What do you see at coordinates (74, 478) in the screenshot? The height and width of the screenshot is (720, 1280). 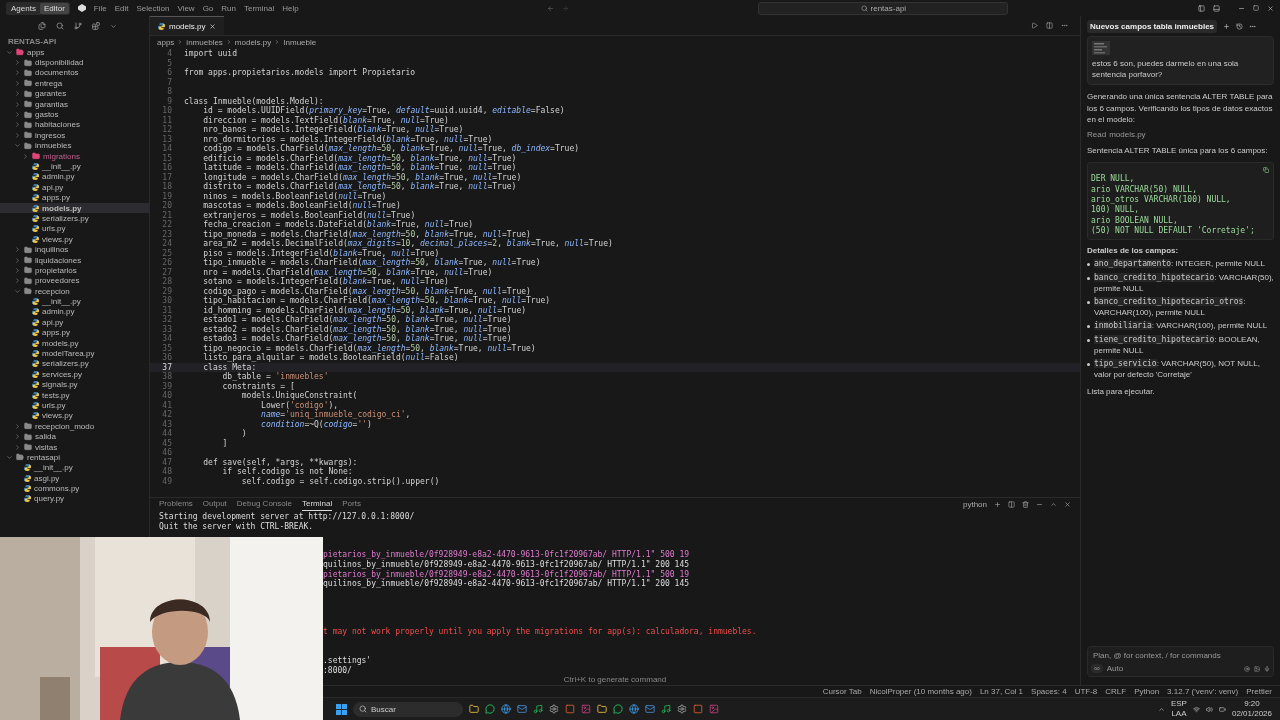 I see `tree-item: asgi.py` at bounding box center [74, 478].